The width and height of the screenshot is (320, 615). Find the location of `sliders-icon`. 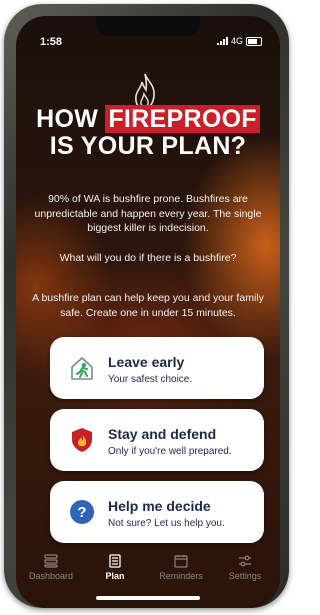

sliders-icon is located at coordinates (245, 561).